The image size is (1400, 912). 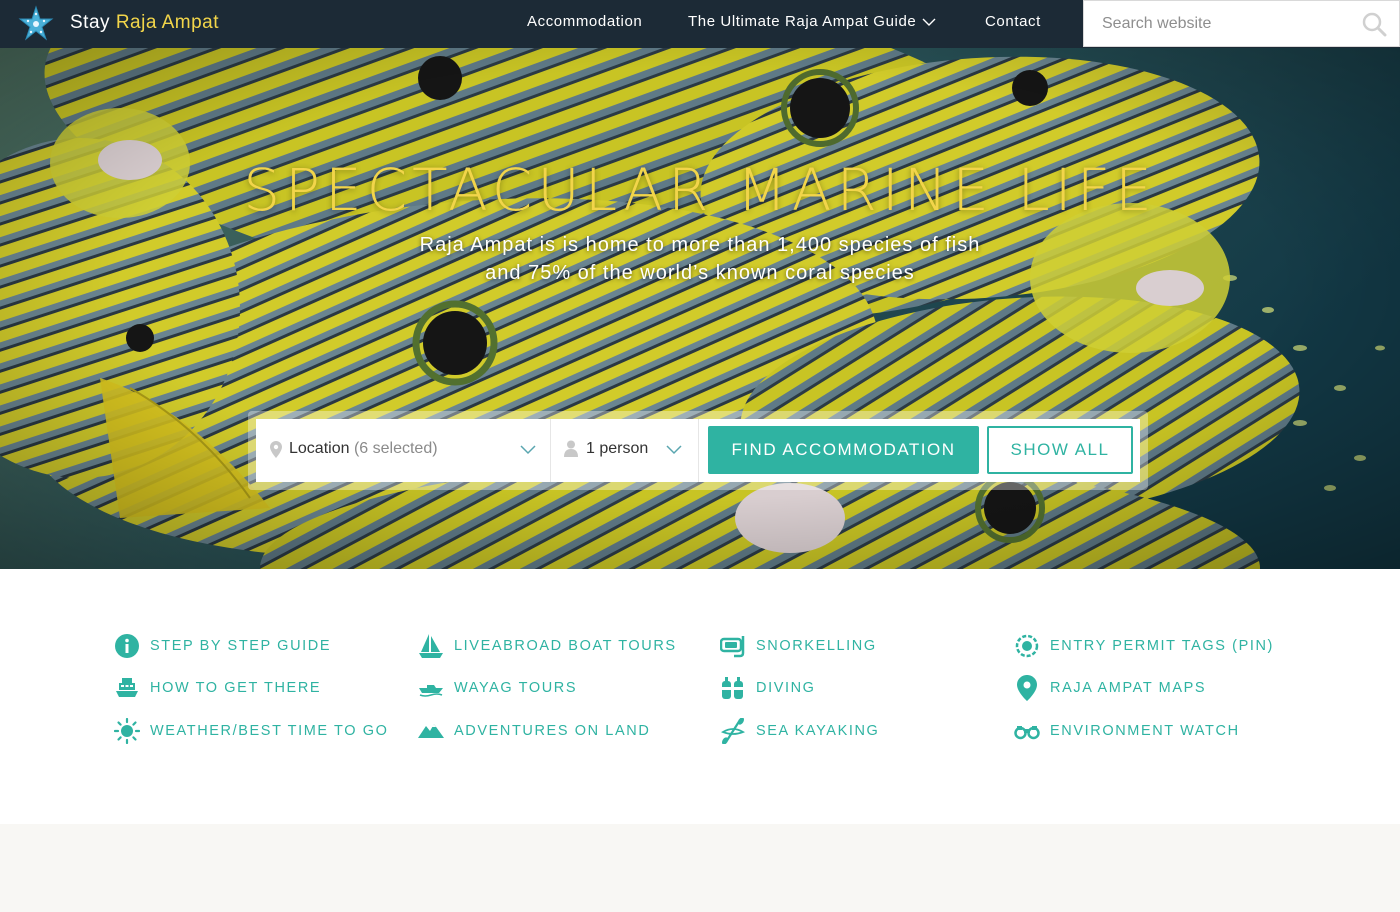 What do you see at coordinates (1374, 24) in the screenshot?
I see `search-icon` at bounding box center [1374, 24].